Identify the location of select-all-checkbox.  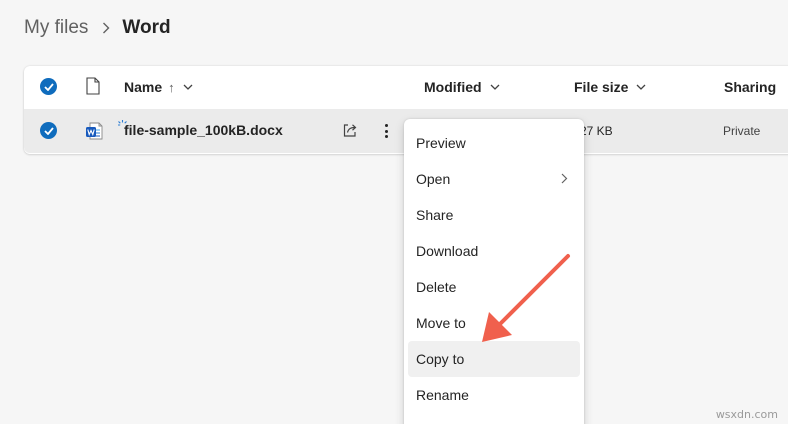
(48, 86).